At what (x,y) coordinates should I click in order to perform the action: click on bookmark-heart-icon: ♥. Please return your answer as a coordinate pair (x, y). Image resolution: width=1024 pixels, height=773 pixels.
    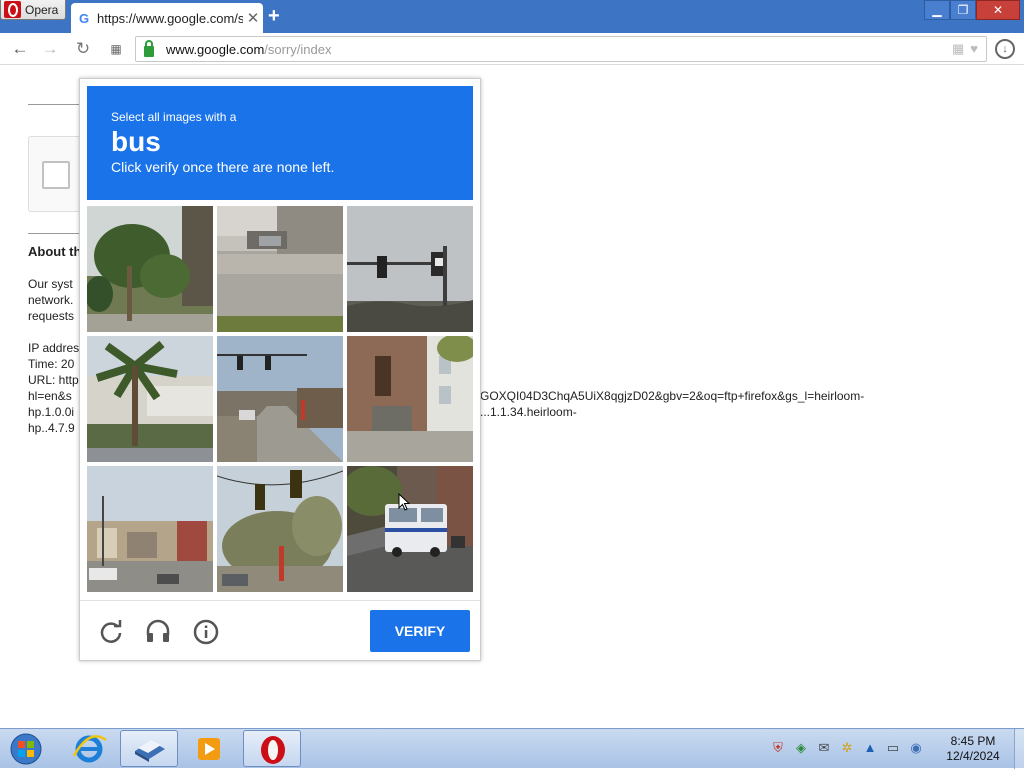
    Looking at the image, I should click on (974, 49).